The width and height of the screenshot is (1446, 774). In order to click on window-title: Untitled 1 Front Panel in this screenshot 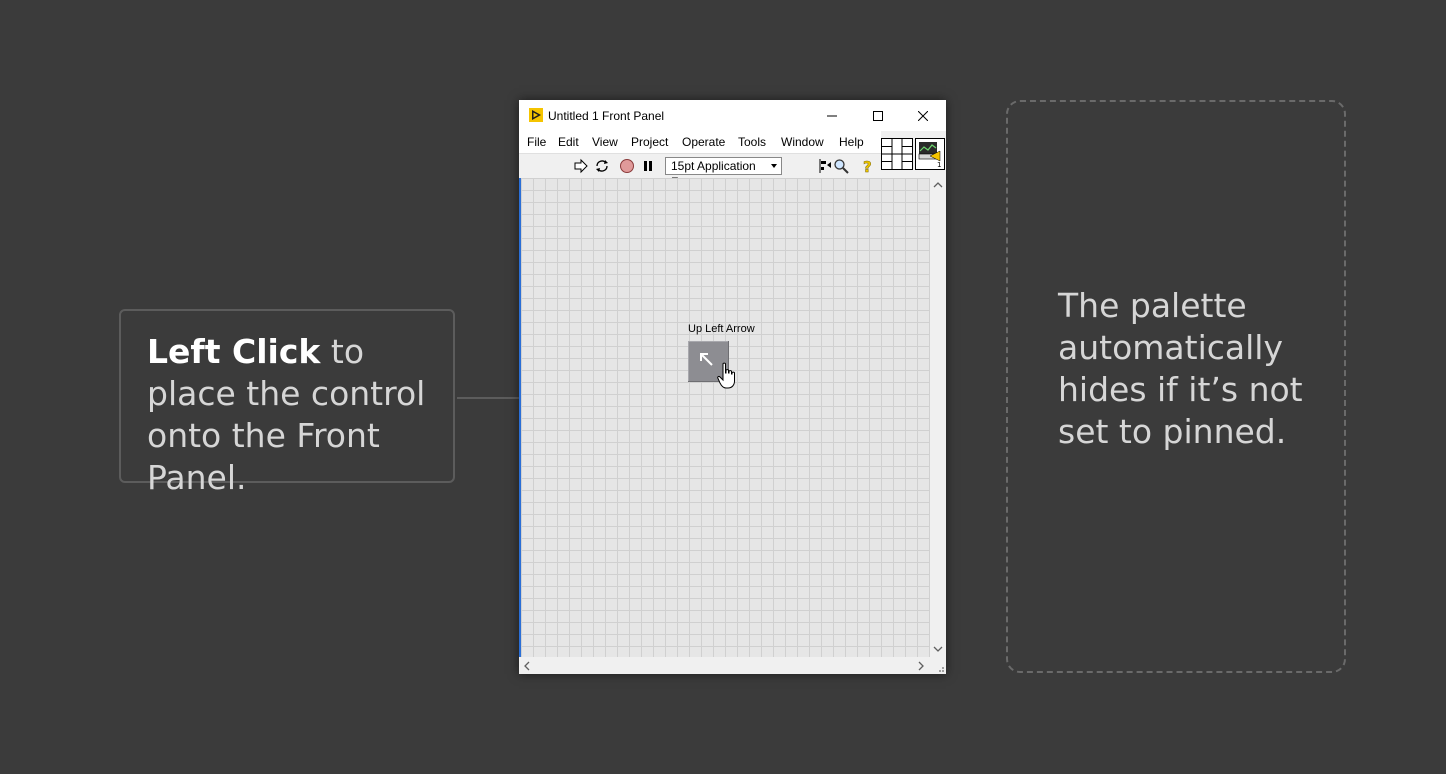, I will do `click(606, 116)`.